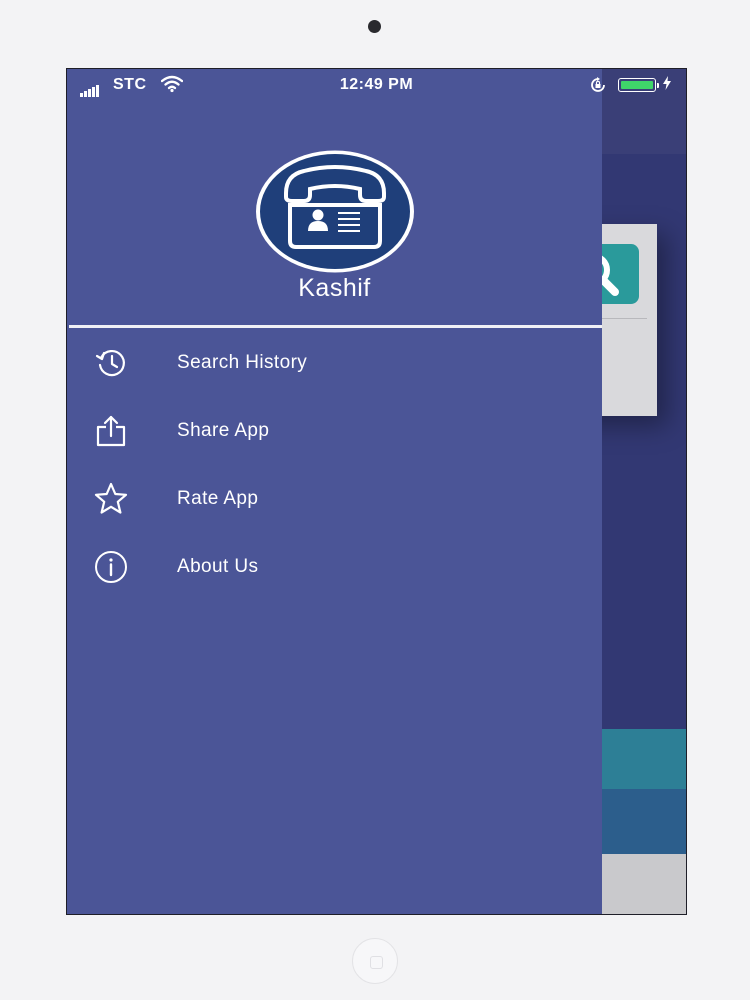 This screenshot has width=750, height=1000. Describe the element at coordinates (242, 362) in the screenshot. I see `menu-item-label: Search History` at that location.